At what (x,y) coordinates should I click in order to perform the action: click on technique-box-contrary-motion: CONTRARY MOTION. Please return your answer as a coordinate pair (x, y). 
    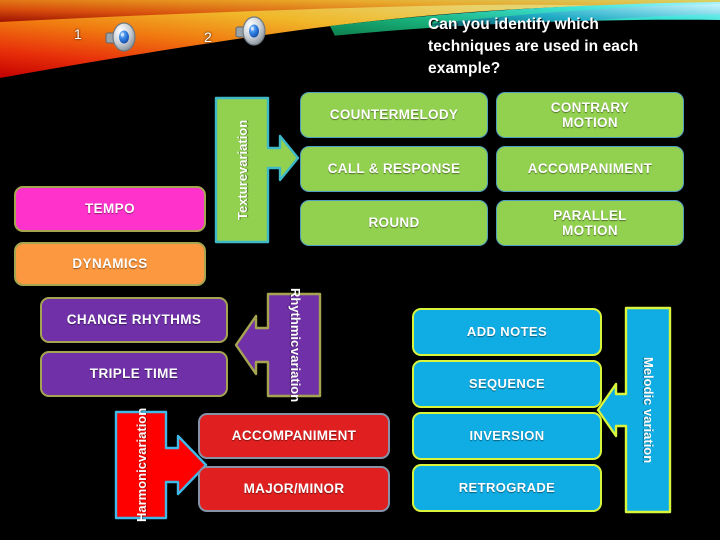
    Looking at the image, I should click on (590, 115).